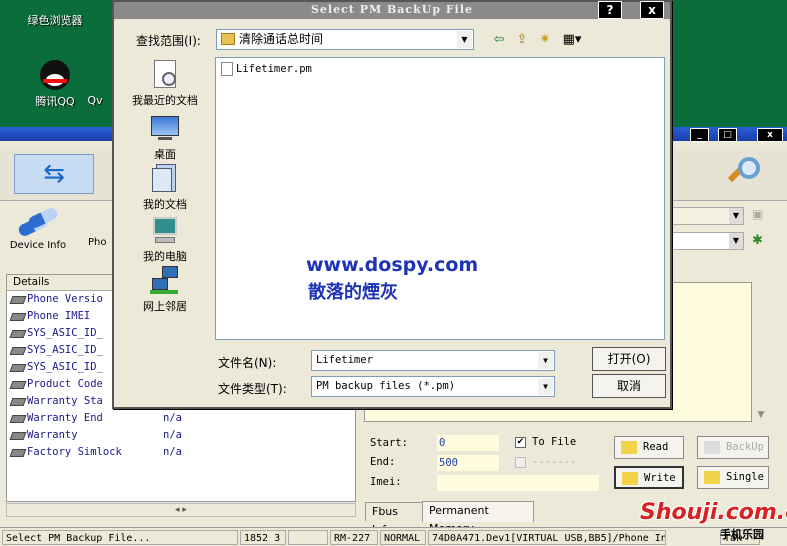 The width and height of the screenshot is (787, 546). Describe the element at coordinates (761, 349) in the screenshot. I see `output-vertical-scrollbar: ▼` at that location.